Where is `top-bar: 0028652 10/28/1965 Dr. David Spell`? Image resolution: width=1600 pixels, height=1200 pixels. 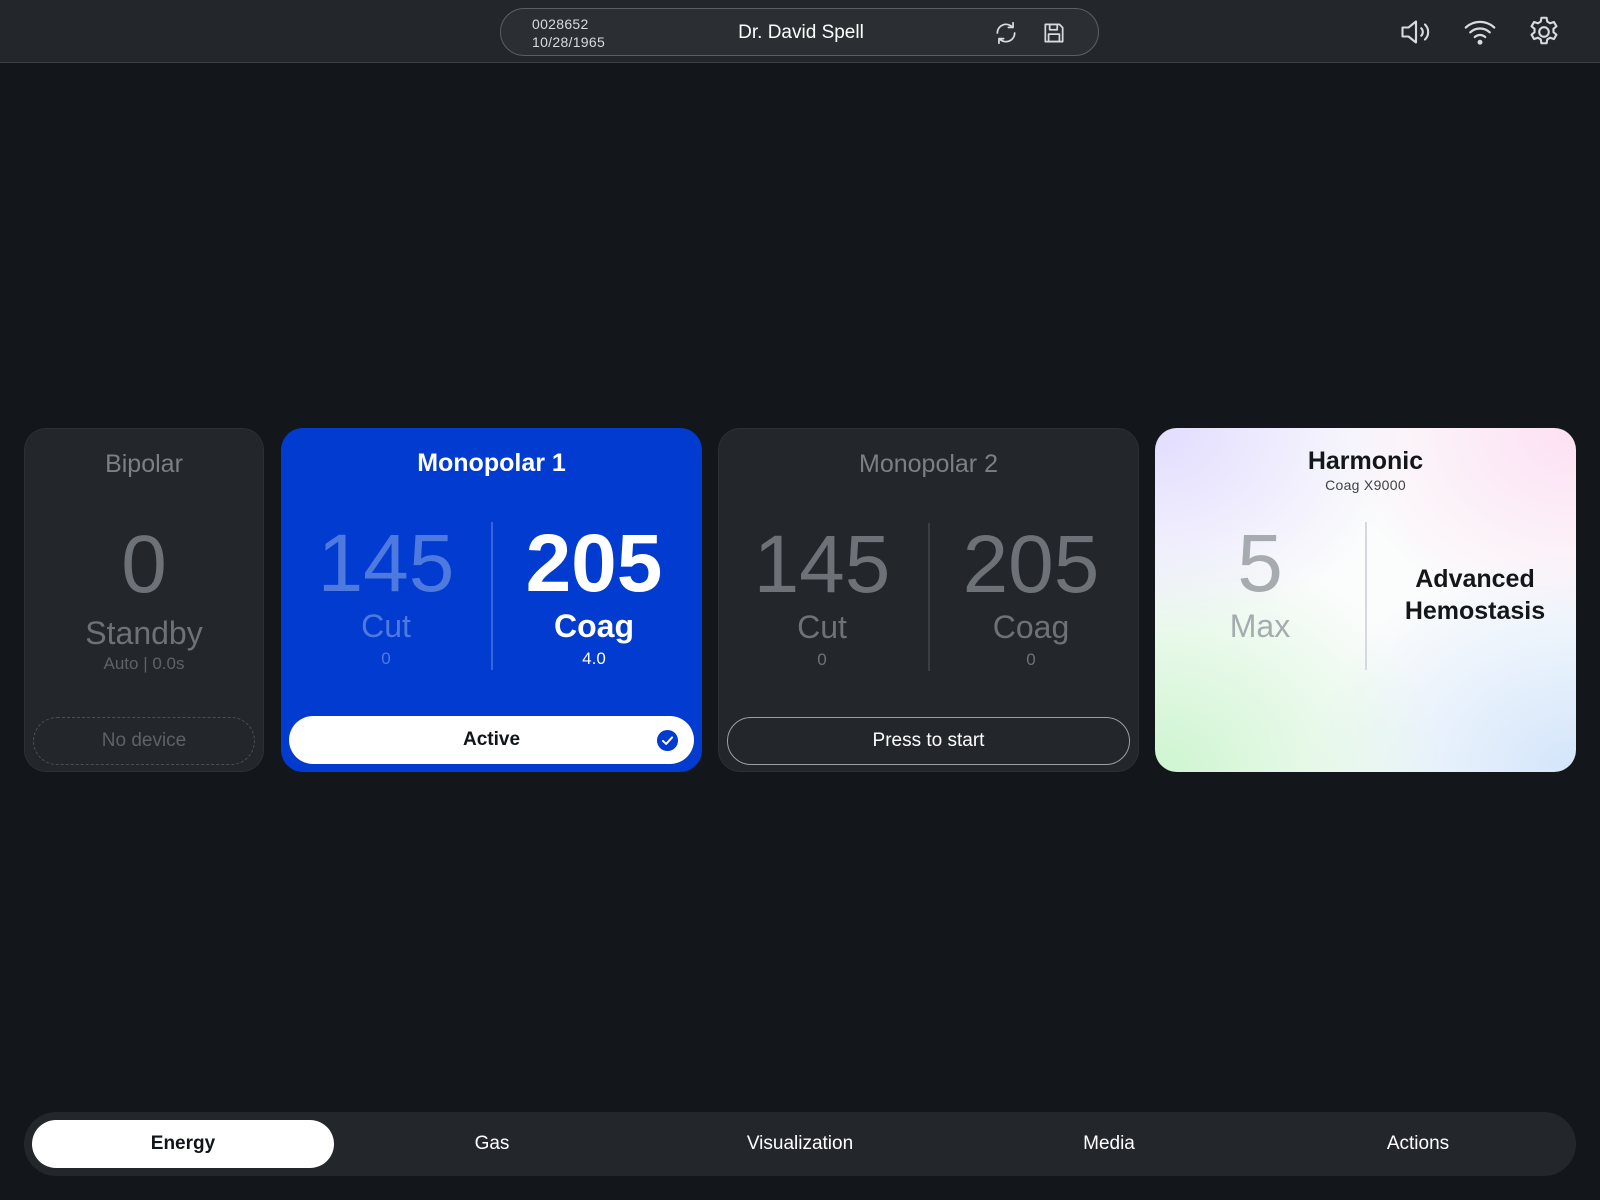 top-bar: 0028652 10/28/1965 Dr. David Spell is located at coordinates (800, 31).